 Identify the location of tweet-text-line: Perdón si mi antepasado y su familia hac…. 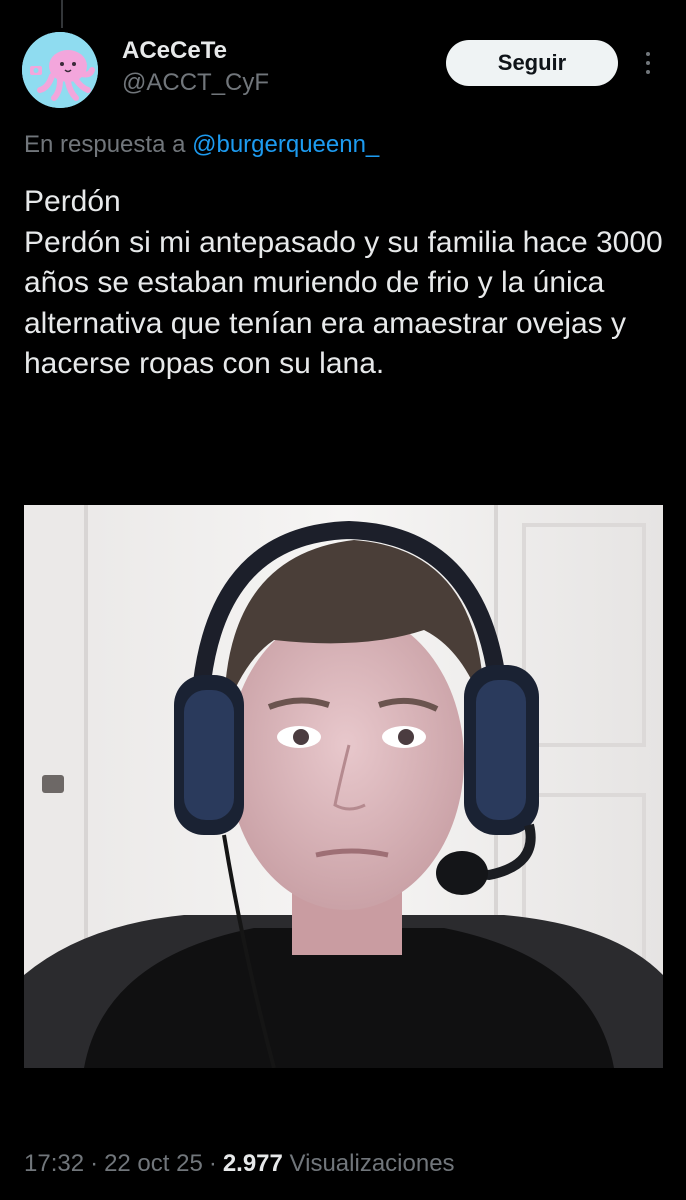
(343, 303).